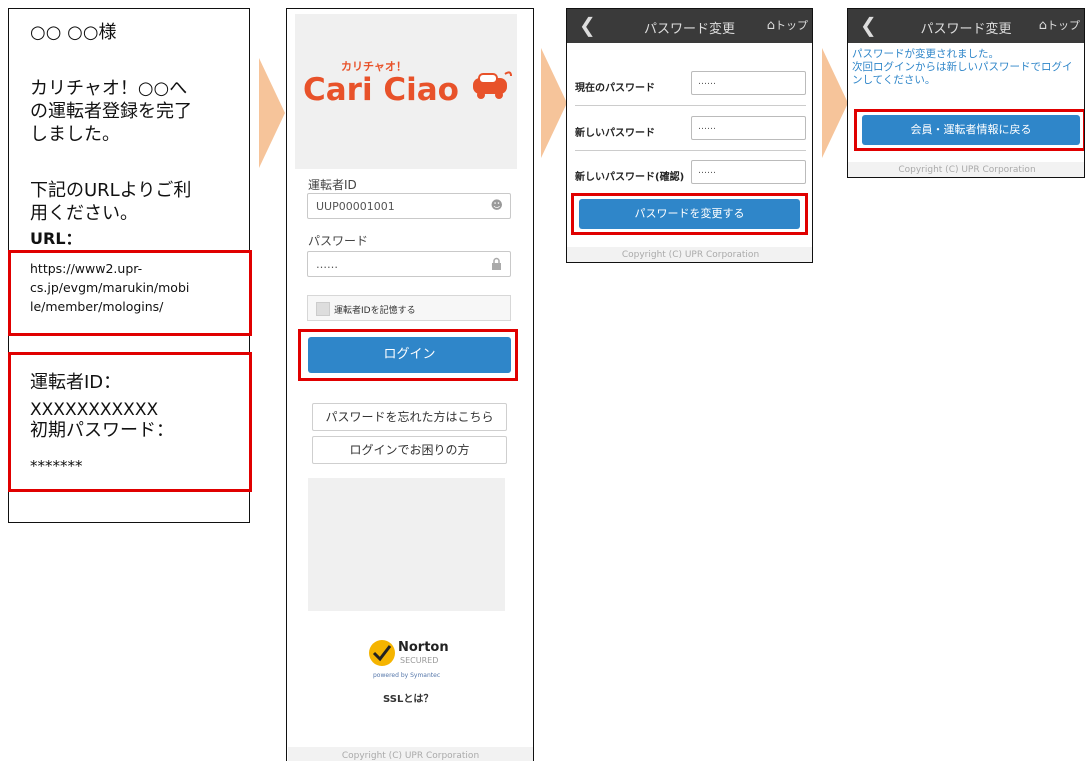  Describe the element at coordinates (492, 85) in the screenshot. I see `car-logo-icon` at that location.